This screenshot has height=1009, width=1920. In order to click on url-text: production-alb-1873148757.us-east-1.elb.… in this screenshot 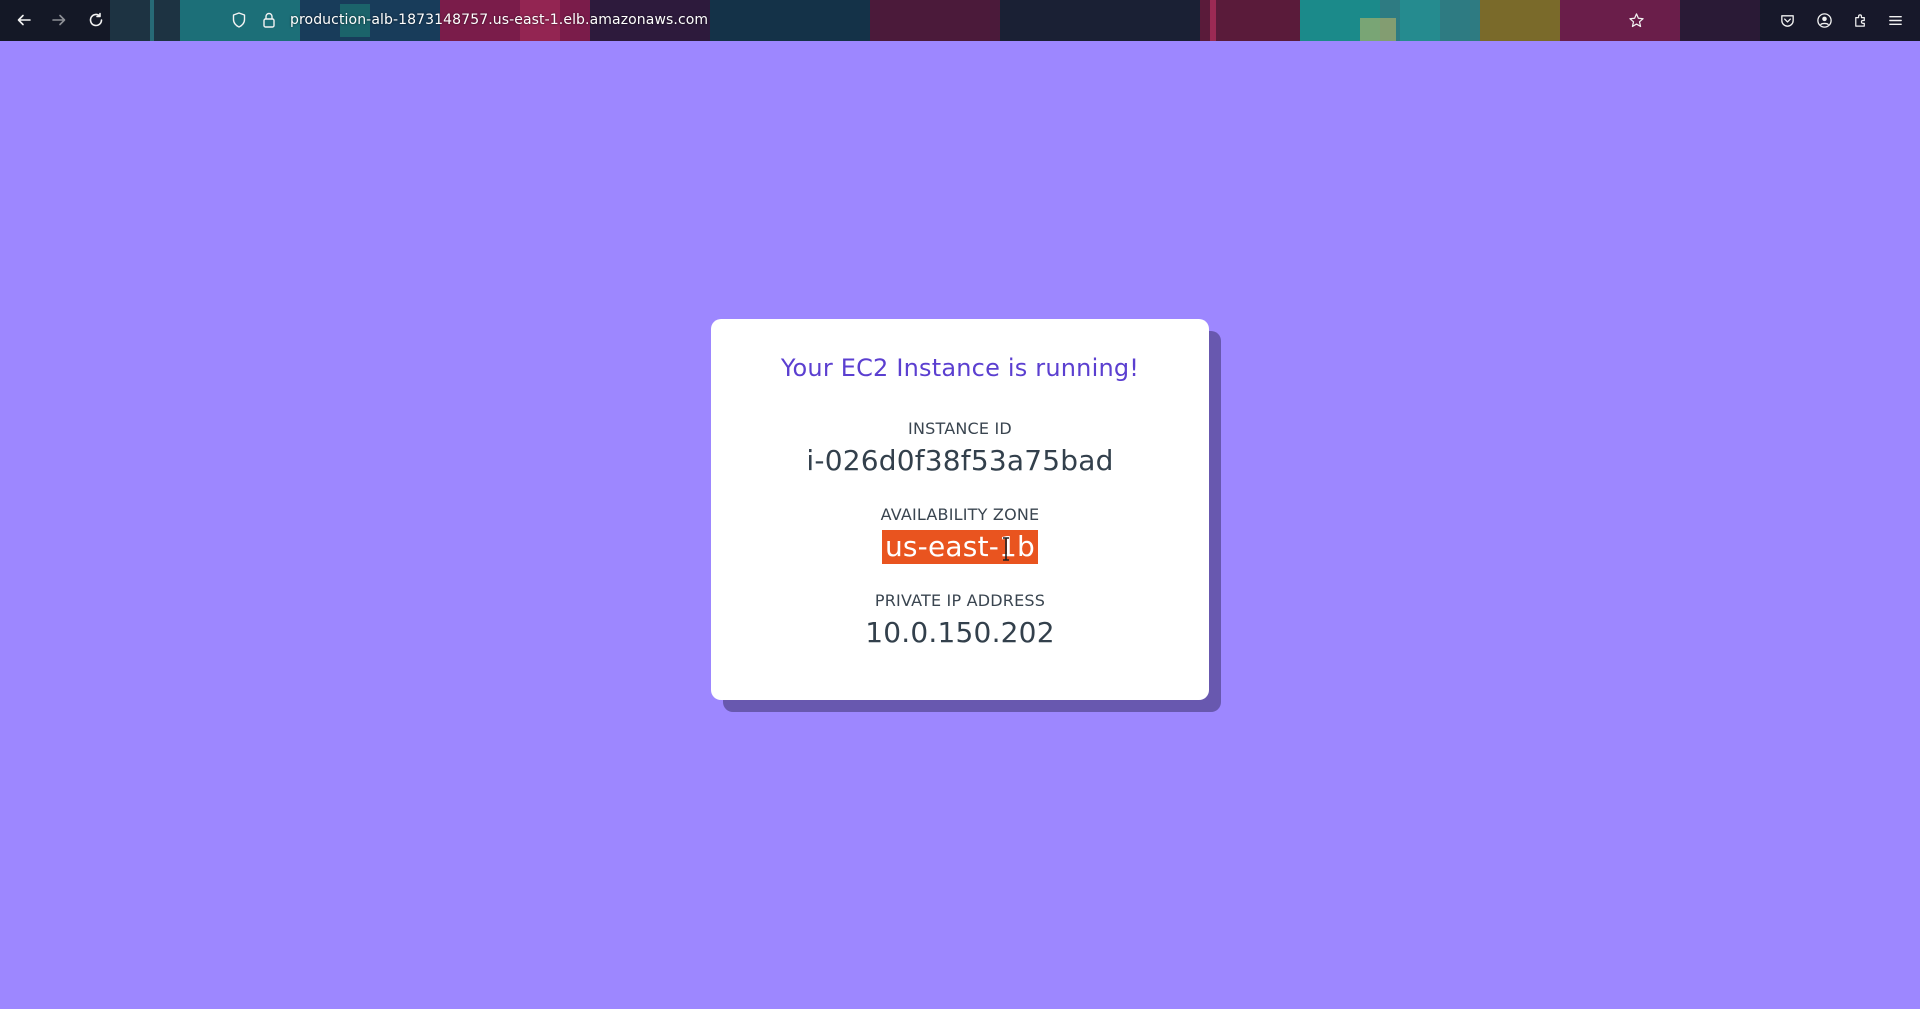, I will do `click(499, 20)`.